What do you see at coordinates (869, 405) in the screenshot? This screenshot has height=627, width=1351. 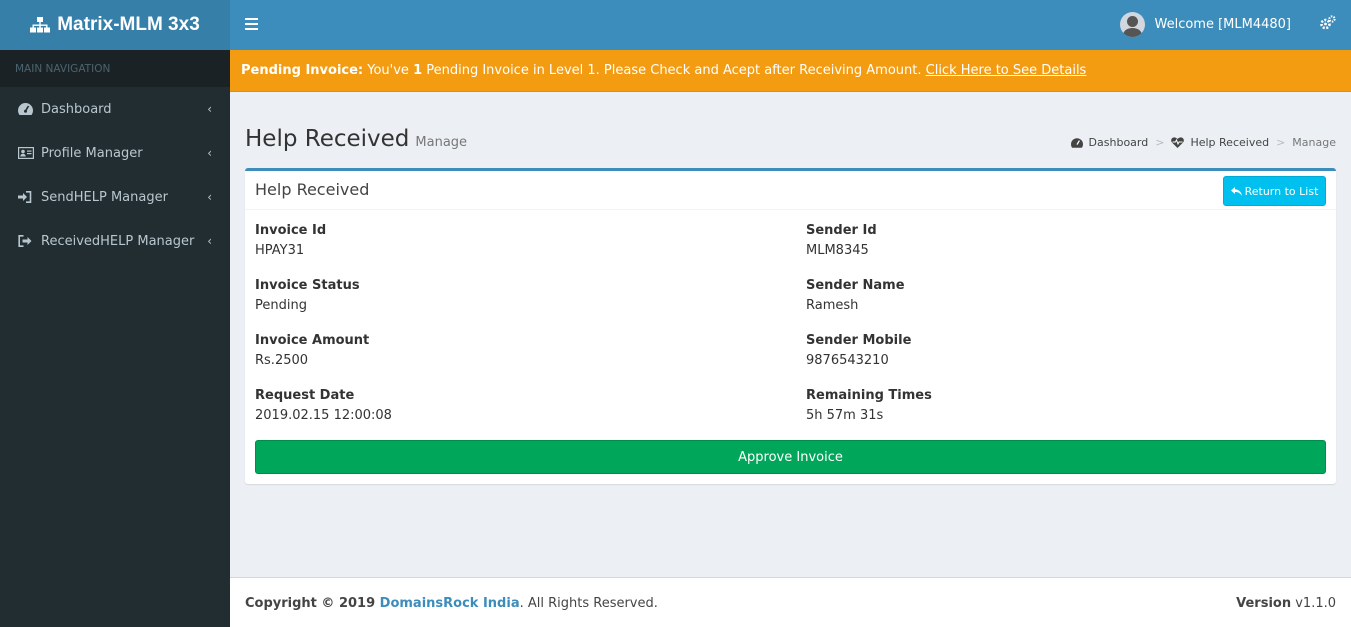 I see `field-remaining-times: Remaining Times 5h 57m 31s` at bounding box center [869, 405].